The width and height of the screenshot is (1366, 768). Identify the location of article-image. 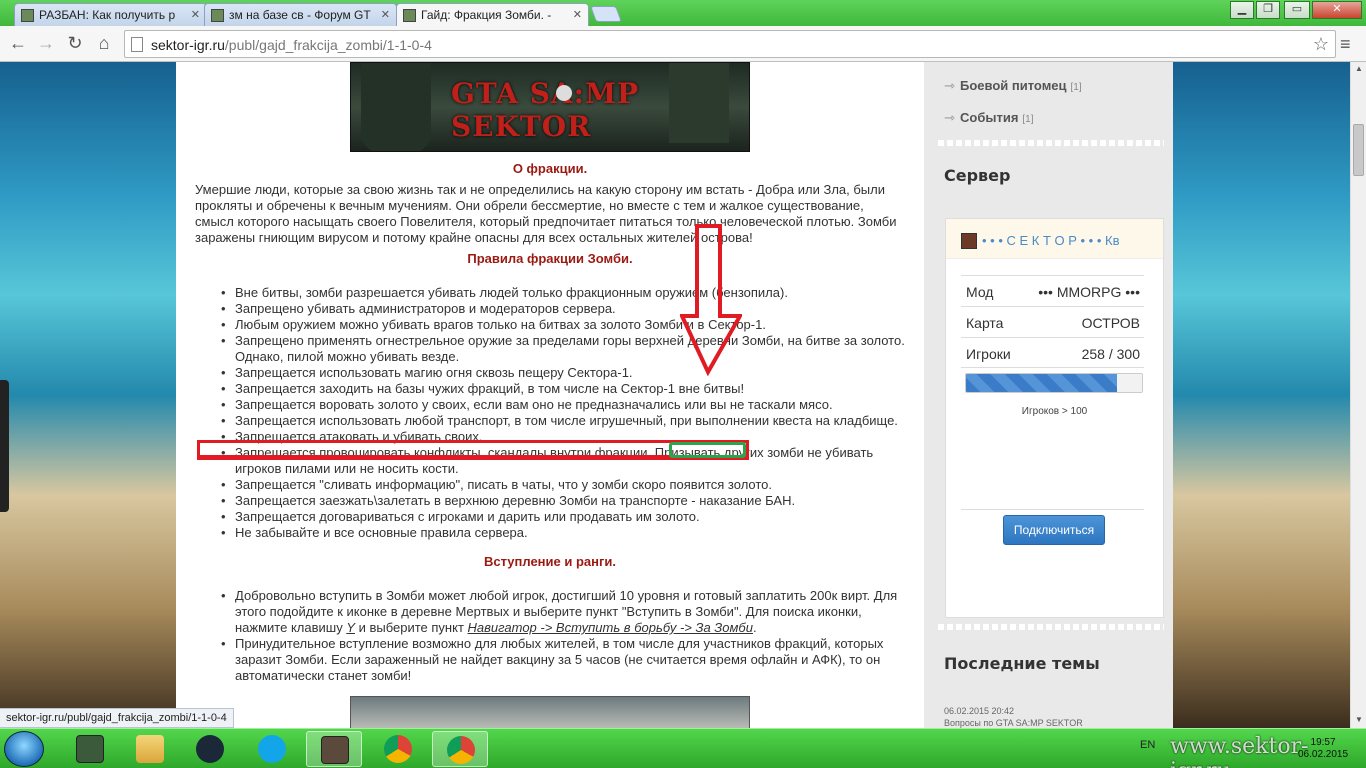
(550, 712).